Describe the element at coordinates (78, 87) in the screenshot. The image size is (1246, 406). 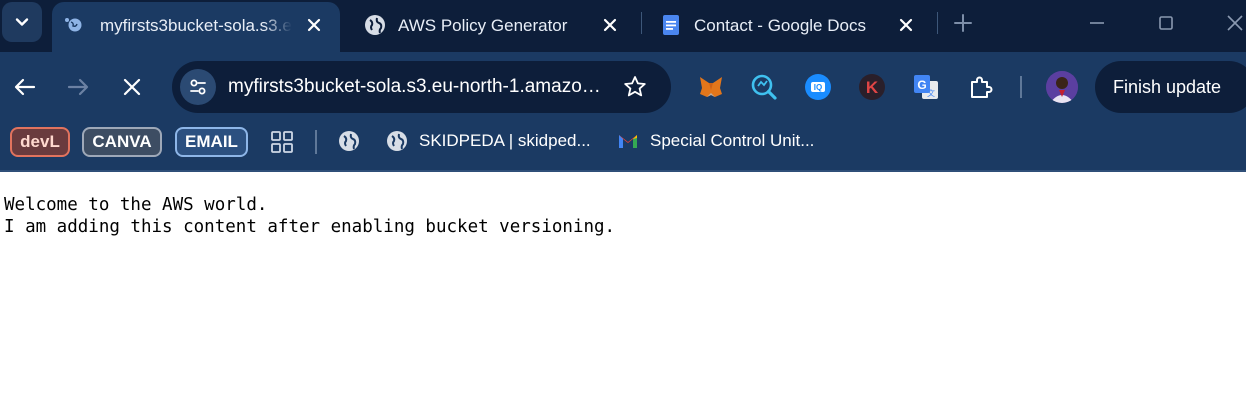
I see `forward-arrow-icon` at that location.